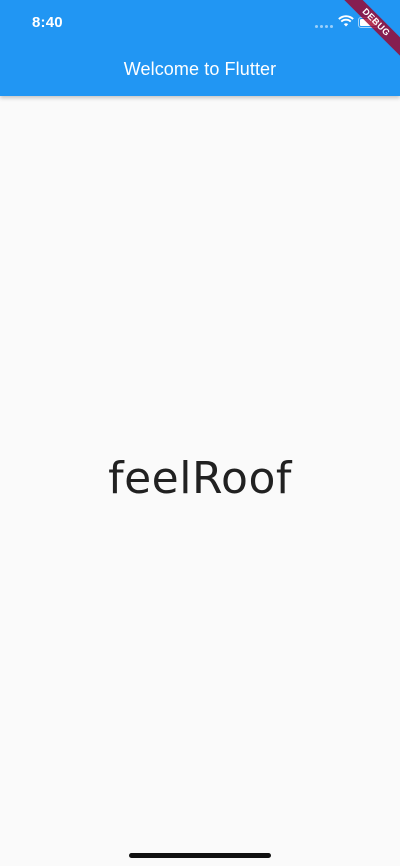 Image resolution: width=400 pixels, height=866 pixels. I want to click on status-time: 8:40, so click(47, 22).